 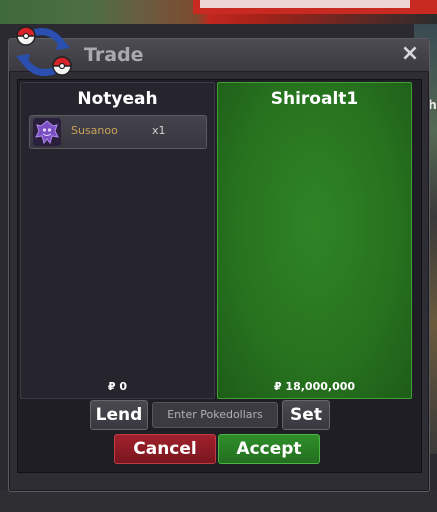 What do you see at coordinates (410, 54) in the screenshot?
I see `close-button: ×` at bounding box center [410, 54].